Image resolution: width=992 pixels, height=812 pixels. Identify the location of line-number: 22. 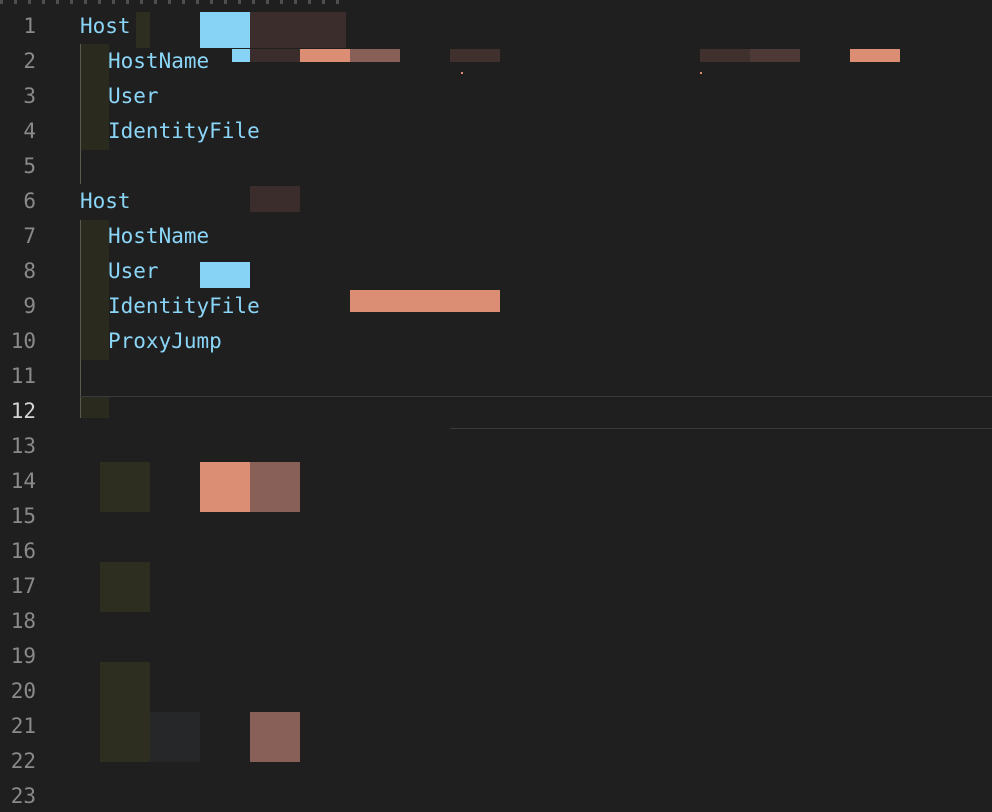
(23, 761).